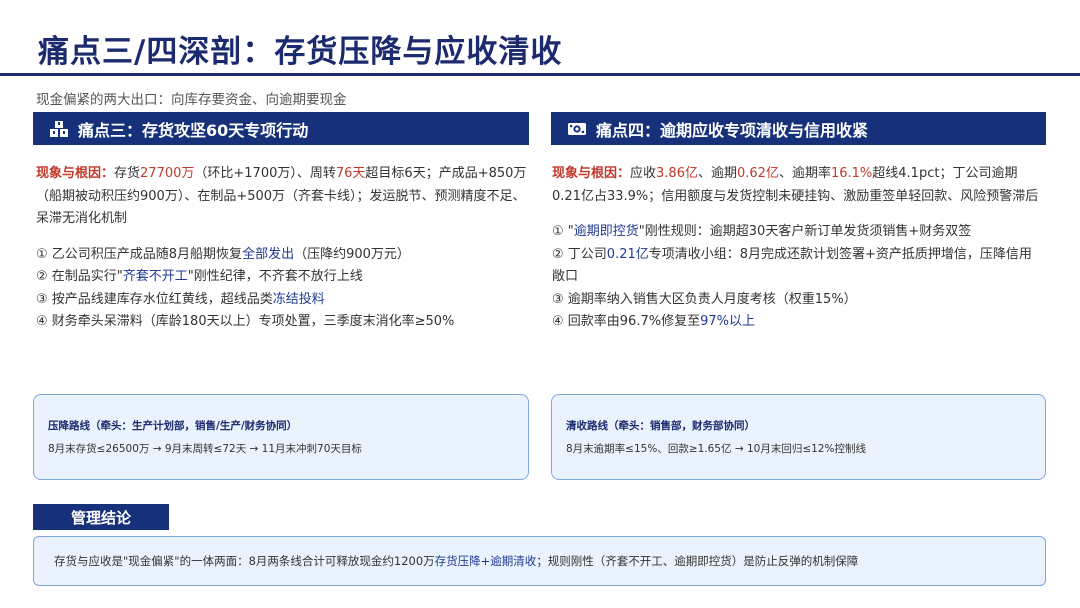 The height and width of the screenshot is (608, 1080). Describe the element at coordinates (101, 517) in the screenshot. I see `conclusion-header: 管理结论` at that location.